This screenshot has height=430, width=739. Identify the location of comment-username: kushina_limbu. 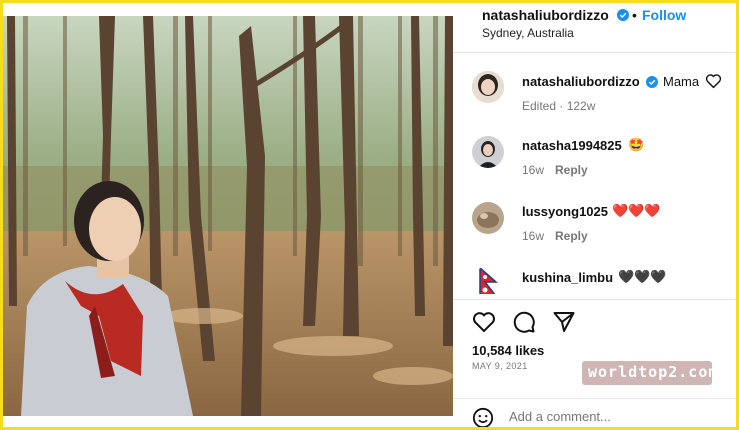
(567, 277).